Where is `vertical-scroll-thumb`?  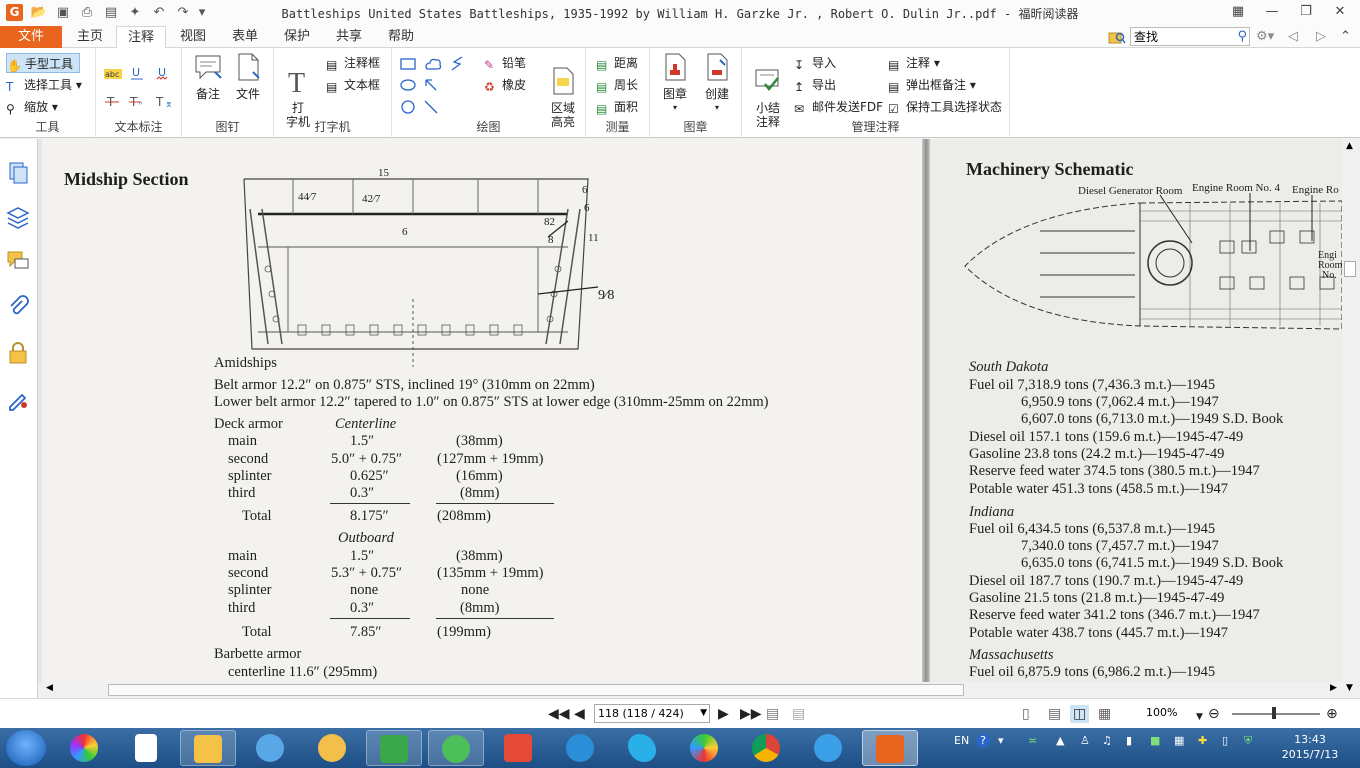 vertical-scroll-thumb is located at coordinates (1350, 269).